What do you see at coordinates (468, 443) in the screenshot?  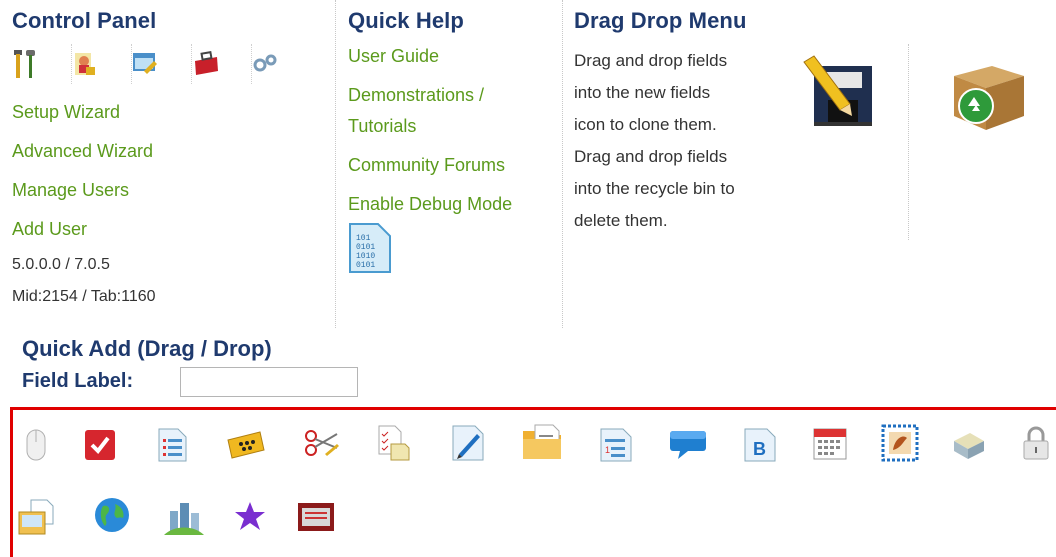 I see `pen-icon` at bounding box center [468, 443].